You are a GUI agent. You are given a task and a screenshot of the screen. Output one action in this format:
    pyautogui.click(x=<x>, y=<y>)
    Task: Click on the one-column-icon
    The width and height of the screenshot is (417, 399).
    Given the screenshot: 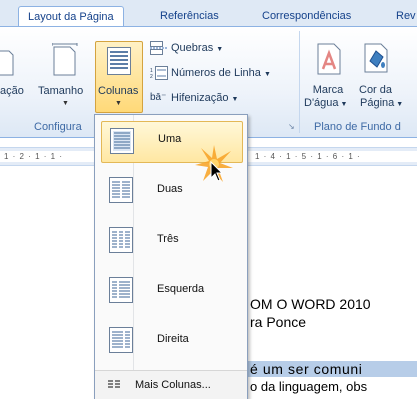 What is the action you would take?
    pyautogui.click(x=122, y=141)
    